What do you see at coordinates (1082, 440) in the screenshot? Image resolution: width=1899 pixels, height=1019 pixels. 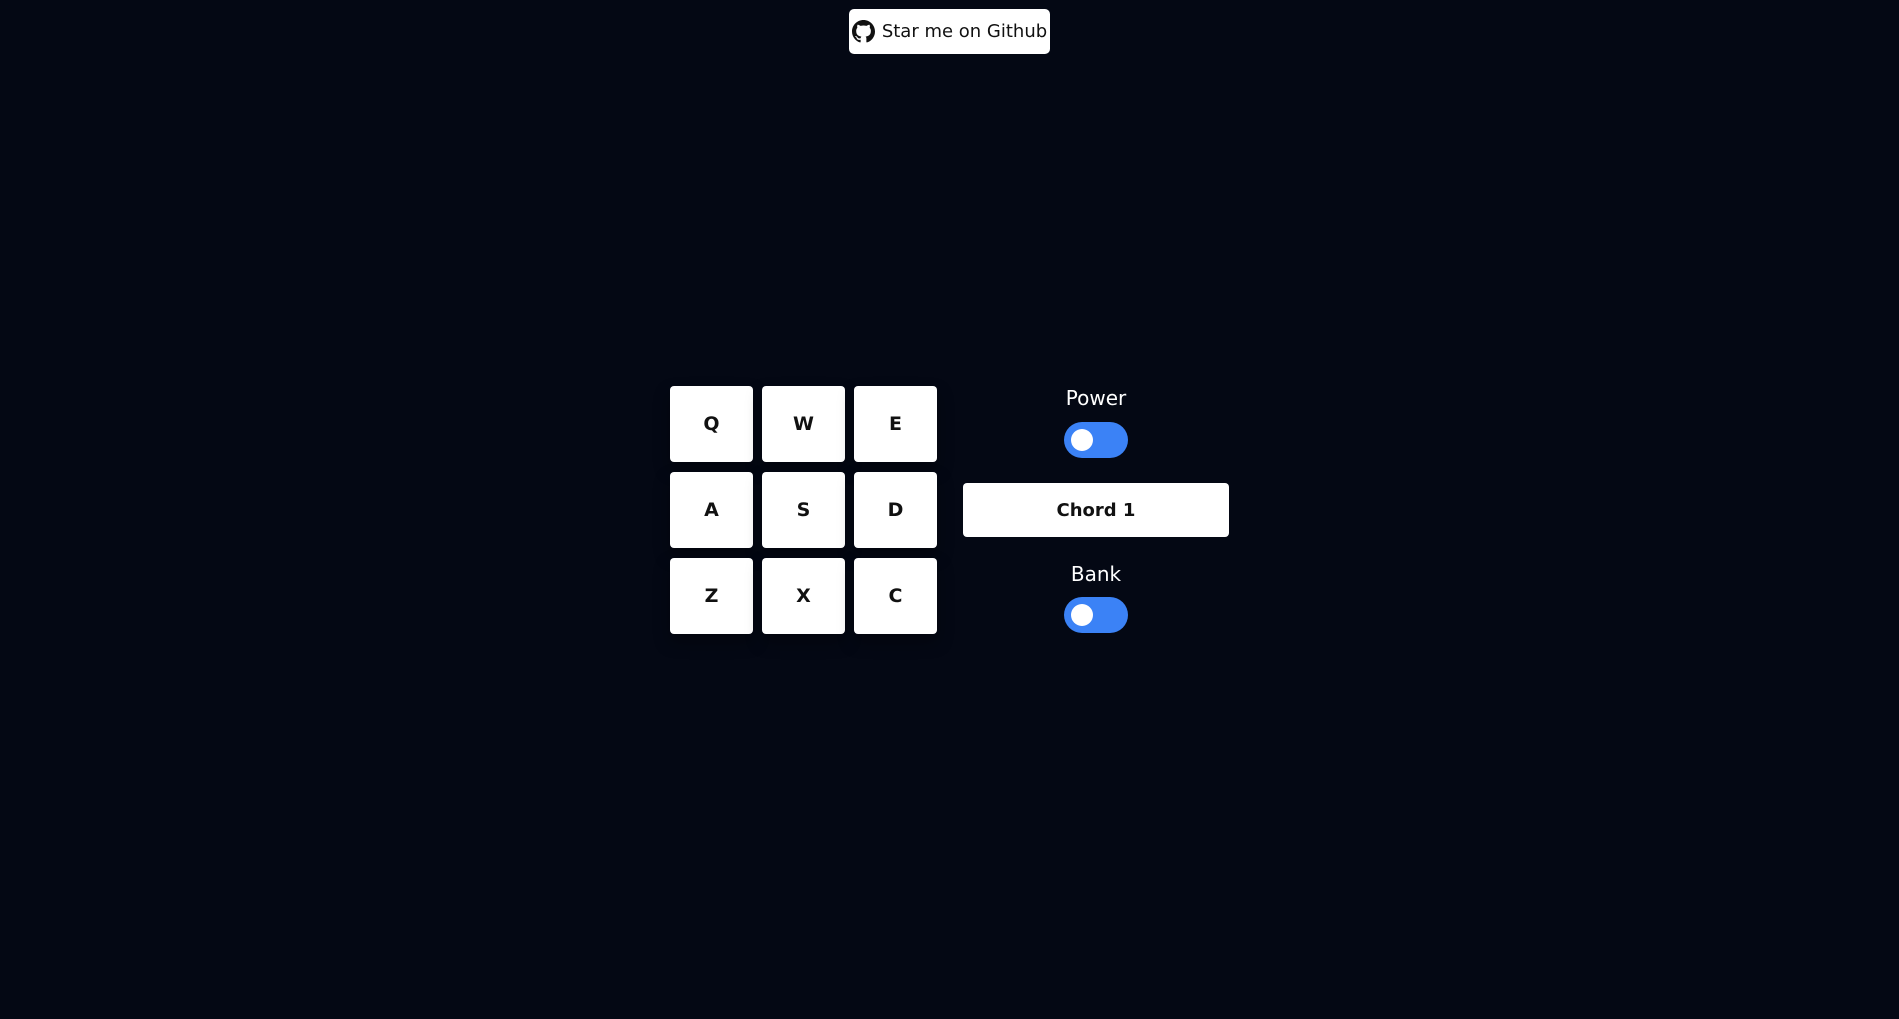 I see `power-toggle-knob` at bounding box center [1082, 440].